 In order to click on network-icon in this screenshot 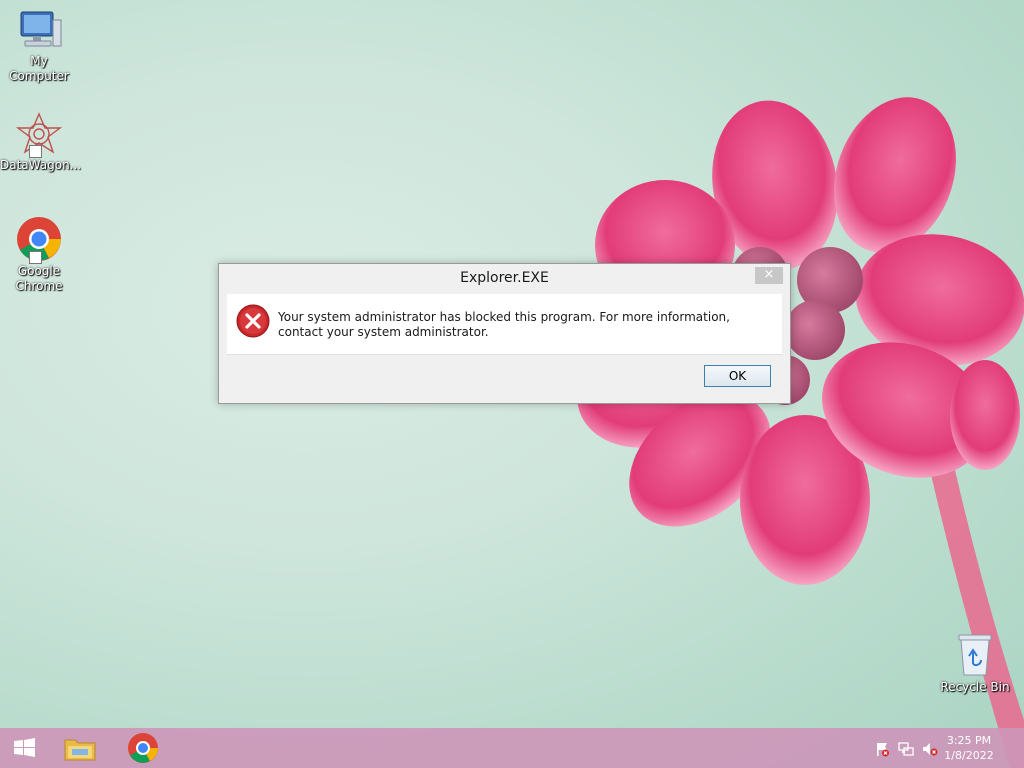, I will do `click(906, 749)`.